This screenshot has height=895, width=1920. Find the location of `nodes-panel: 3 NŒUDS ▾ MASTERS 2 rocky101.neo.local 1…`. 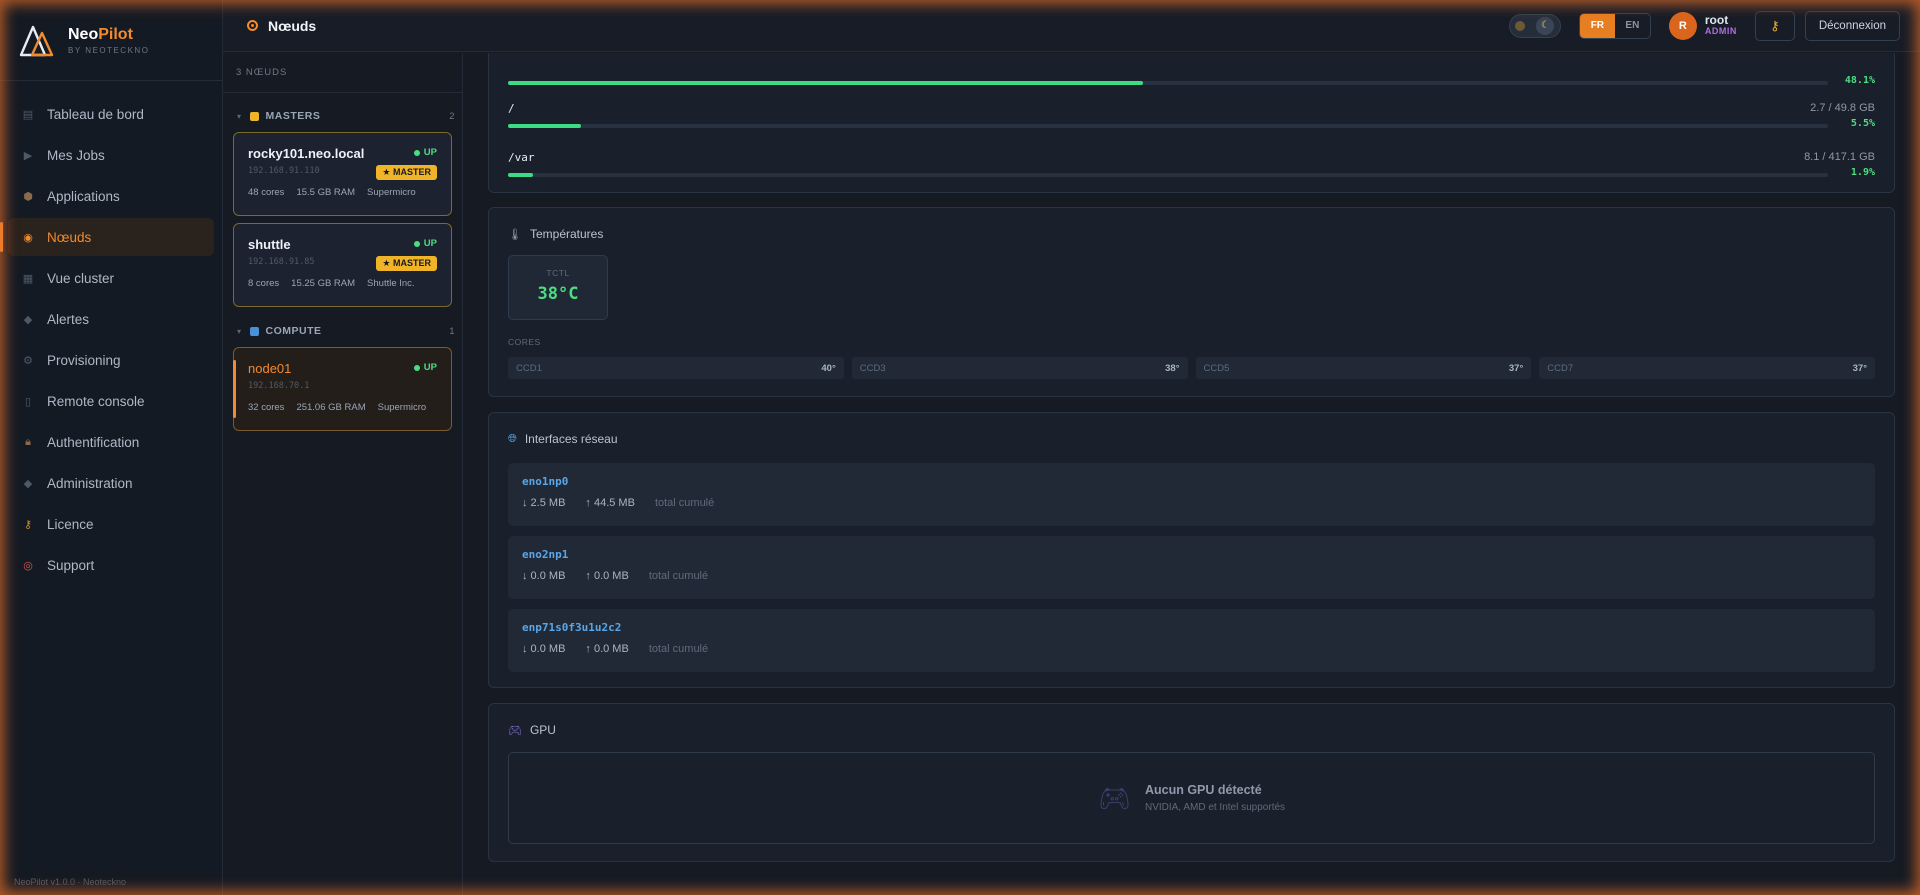

nodes-panel: 3 NŒUDS ▾ MASTERS 2 rocky101.neo.local 1… is located at coordinates (343, 474).